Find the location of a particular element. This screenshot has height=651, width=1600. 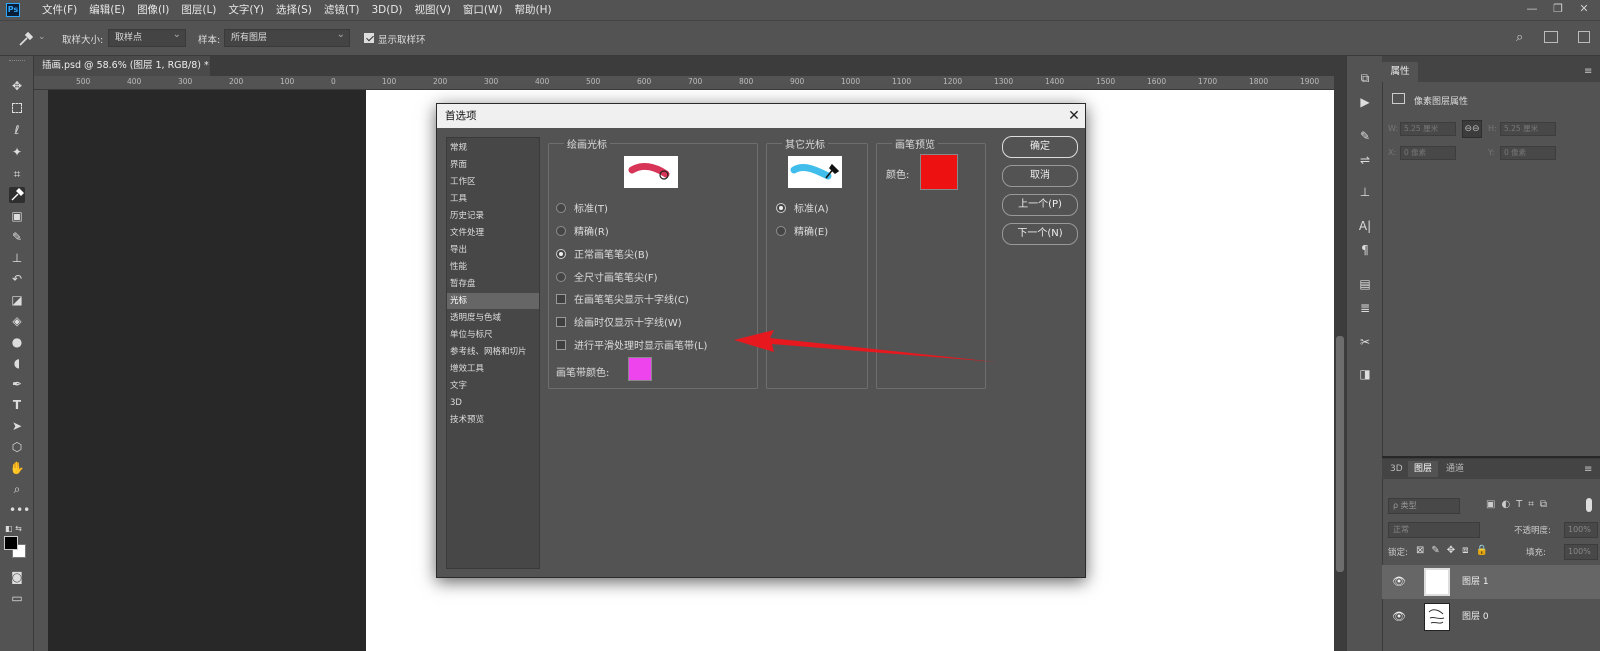

eraser-tool-icon: ◪ is located at coordinates (17, 300).